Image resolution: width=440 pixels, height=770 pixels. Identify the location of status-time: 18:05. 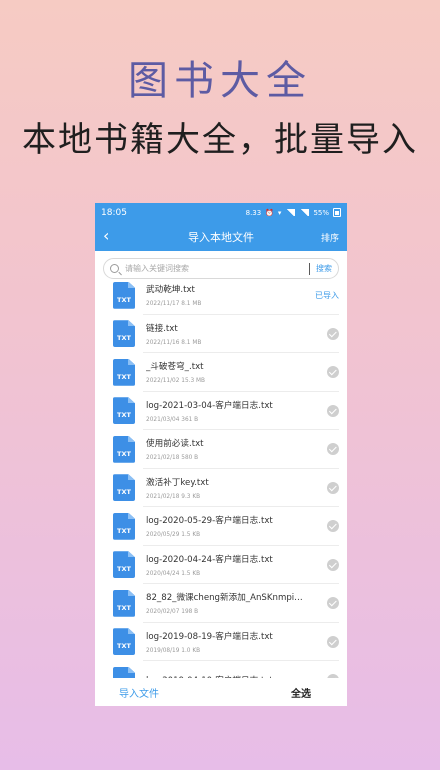
(114, 212).